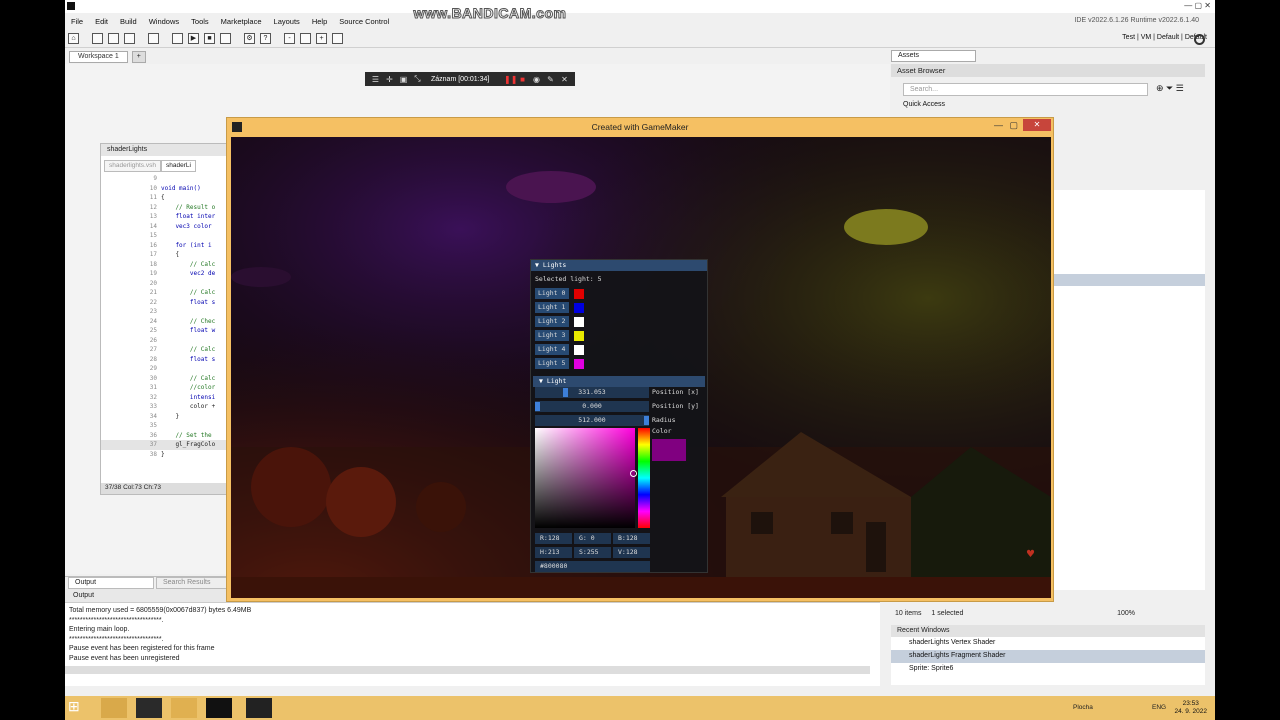 This screenshot has height=720, width=1280. I want to click on tab-workspace-1: Workspace 1, so click(98, 57).